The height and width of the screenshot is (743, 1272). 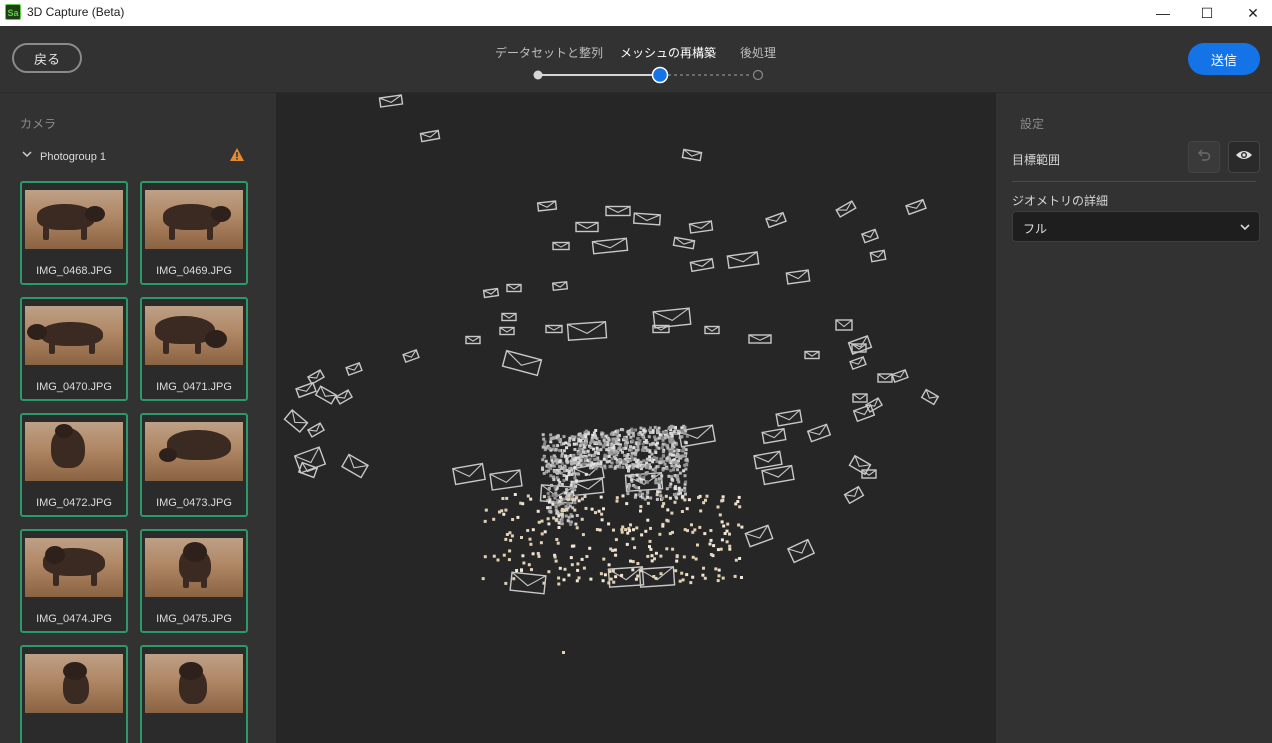 What do you see at coordinates (648, 75) in the screenshot?
I see `step-progress-track` at bounding box center [648, 75].